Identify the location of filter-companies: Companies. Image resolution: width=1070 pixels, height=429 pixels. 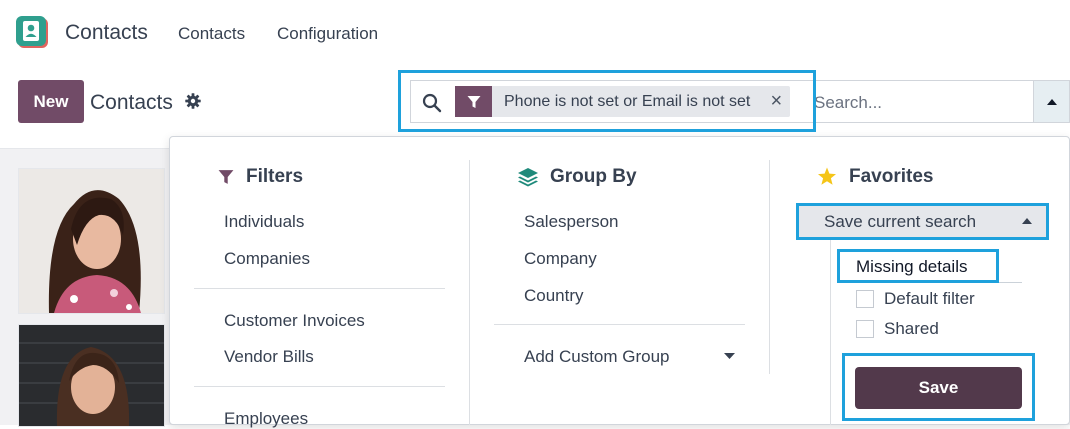
(267, 259).